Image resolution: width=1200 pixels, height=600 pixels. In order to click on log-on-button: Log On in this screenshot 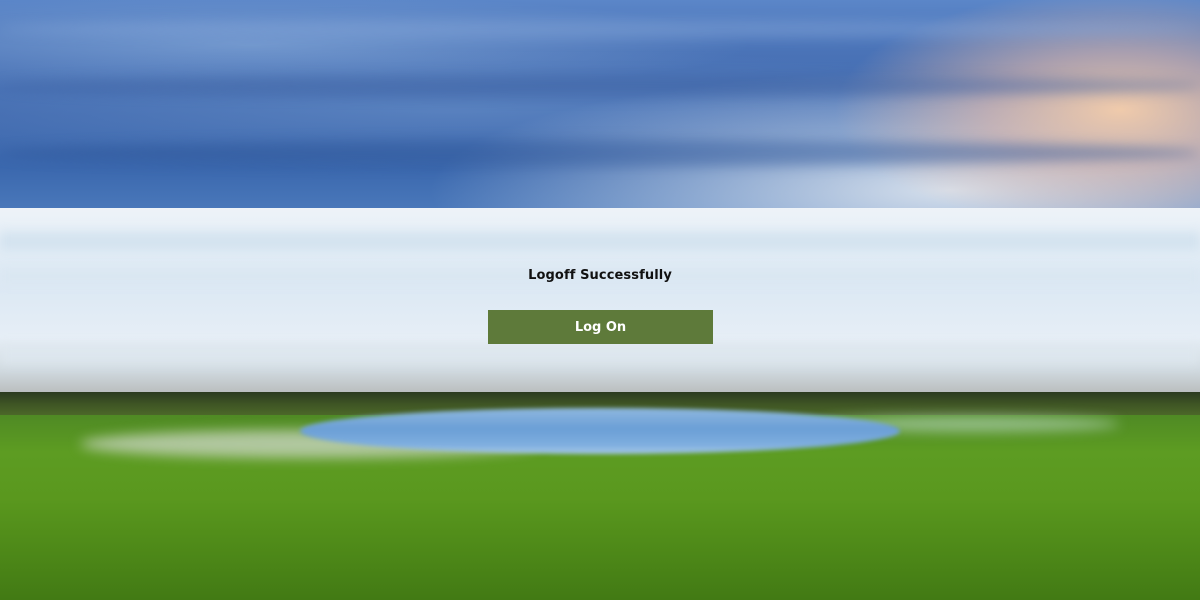, I will do `click(600, 327)`.